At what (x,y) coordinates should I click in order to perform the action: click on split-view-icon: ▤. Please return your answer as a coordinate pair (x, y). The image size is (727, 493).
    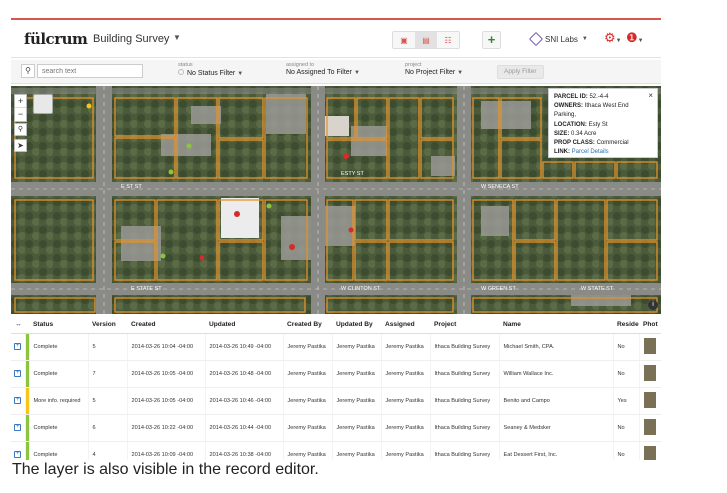
    Looking at the image, I should click on (426, 40).